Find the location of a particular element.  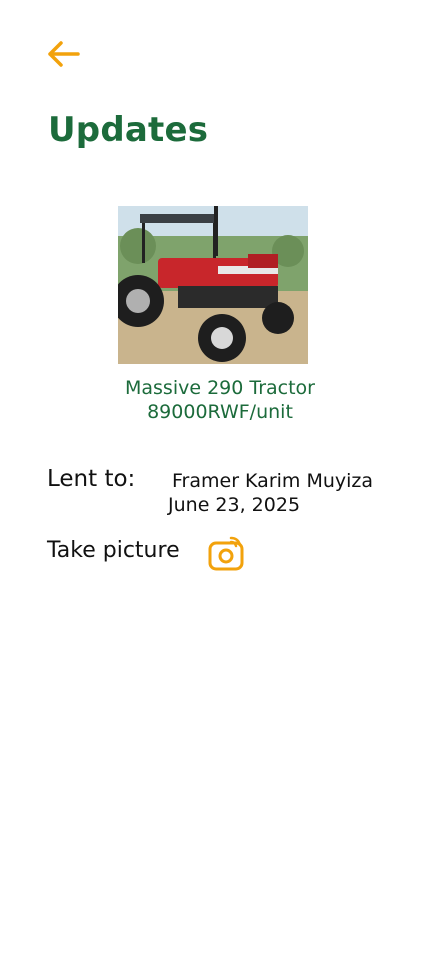

take-picture-button is located at coordinates (226, 553).